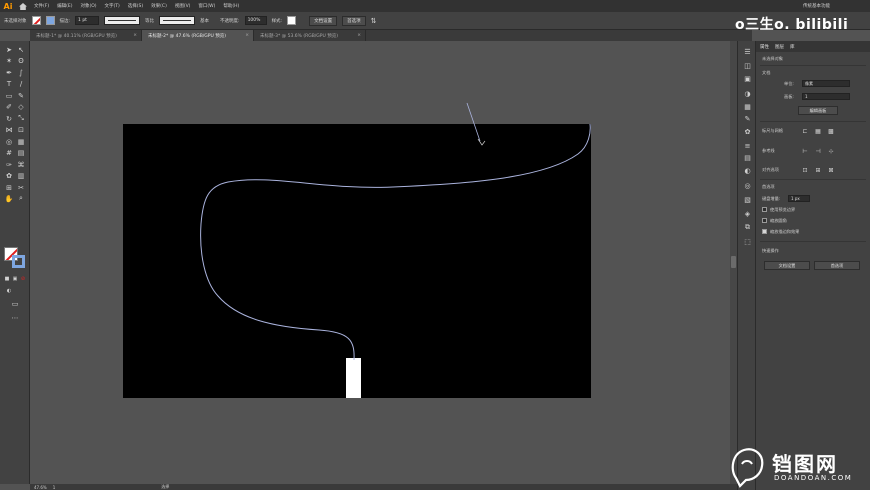  Describe the element at coordinates (292, 20) in the screenshot. I see `graphic-style-swatch` at that location.